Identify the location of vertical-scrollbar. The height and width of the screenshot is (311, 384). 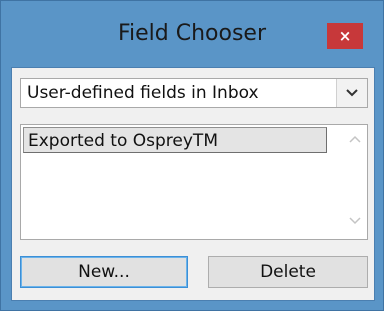
(355, 182).